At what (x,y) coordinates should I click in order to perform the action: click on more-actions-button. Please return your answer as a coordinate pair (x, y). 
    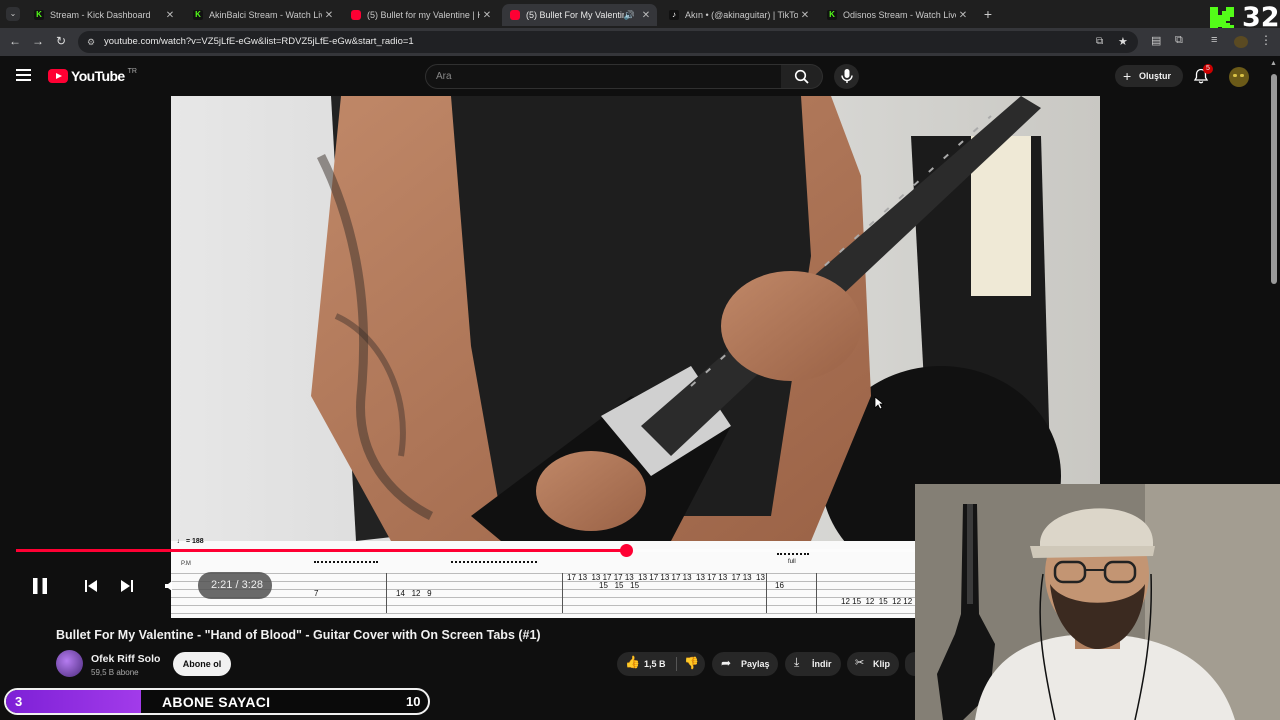
    Looking at the image, I should click on (910, 664).